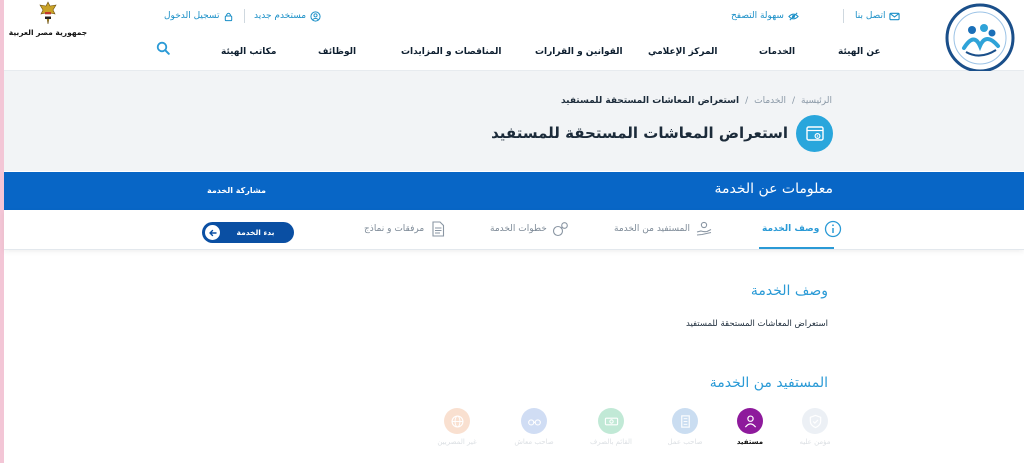 This screenshot has width=1024, height=463. What do you see at coordinates (163, 48) in the screenshot?
I see `search-icon` at bounding box center [163, 48].